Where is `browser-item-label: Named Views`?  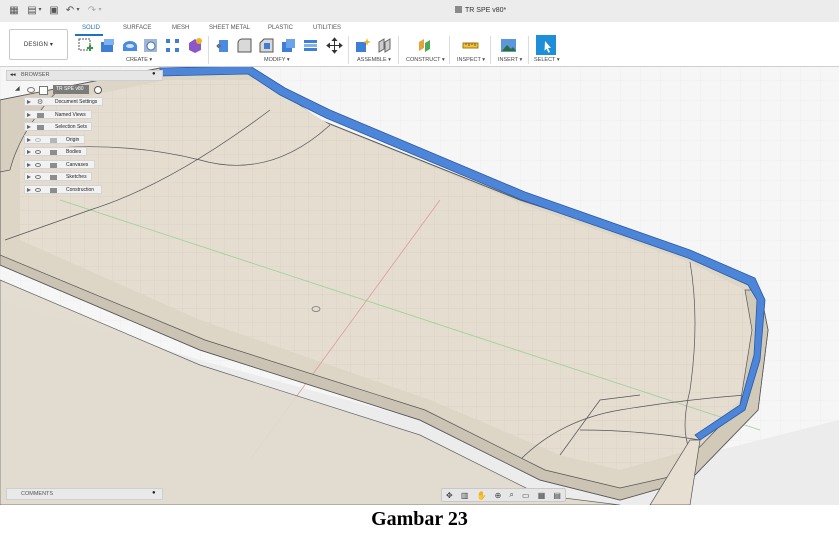 browser-item-label: Named Views is located at coordinates (70, 115).